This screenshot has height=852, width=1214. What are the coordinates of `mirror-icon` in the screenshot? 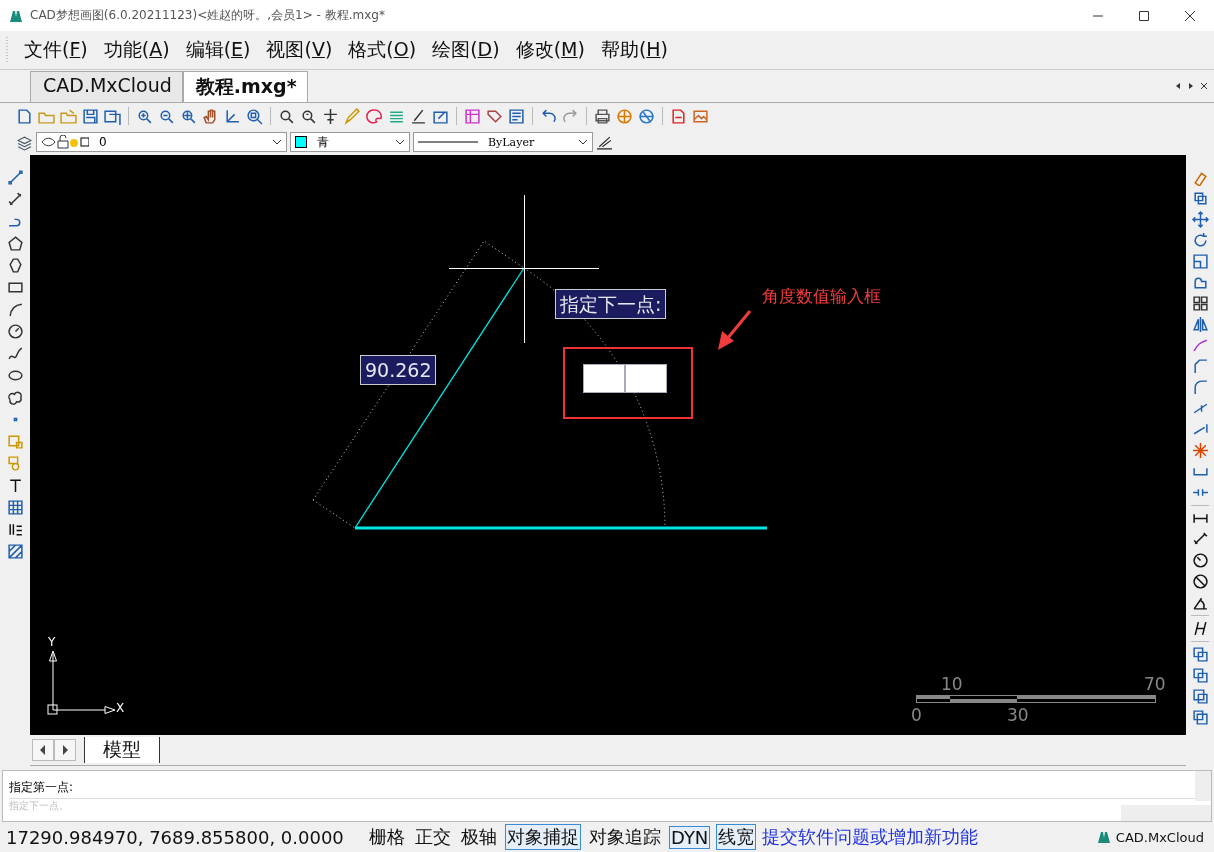 It's located at (1200, 324).